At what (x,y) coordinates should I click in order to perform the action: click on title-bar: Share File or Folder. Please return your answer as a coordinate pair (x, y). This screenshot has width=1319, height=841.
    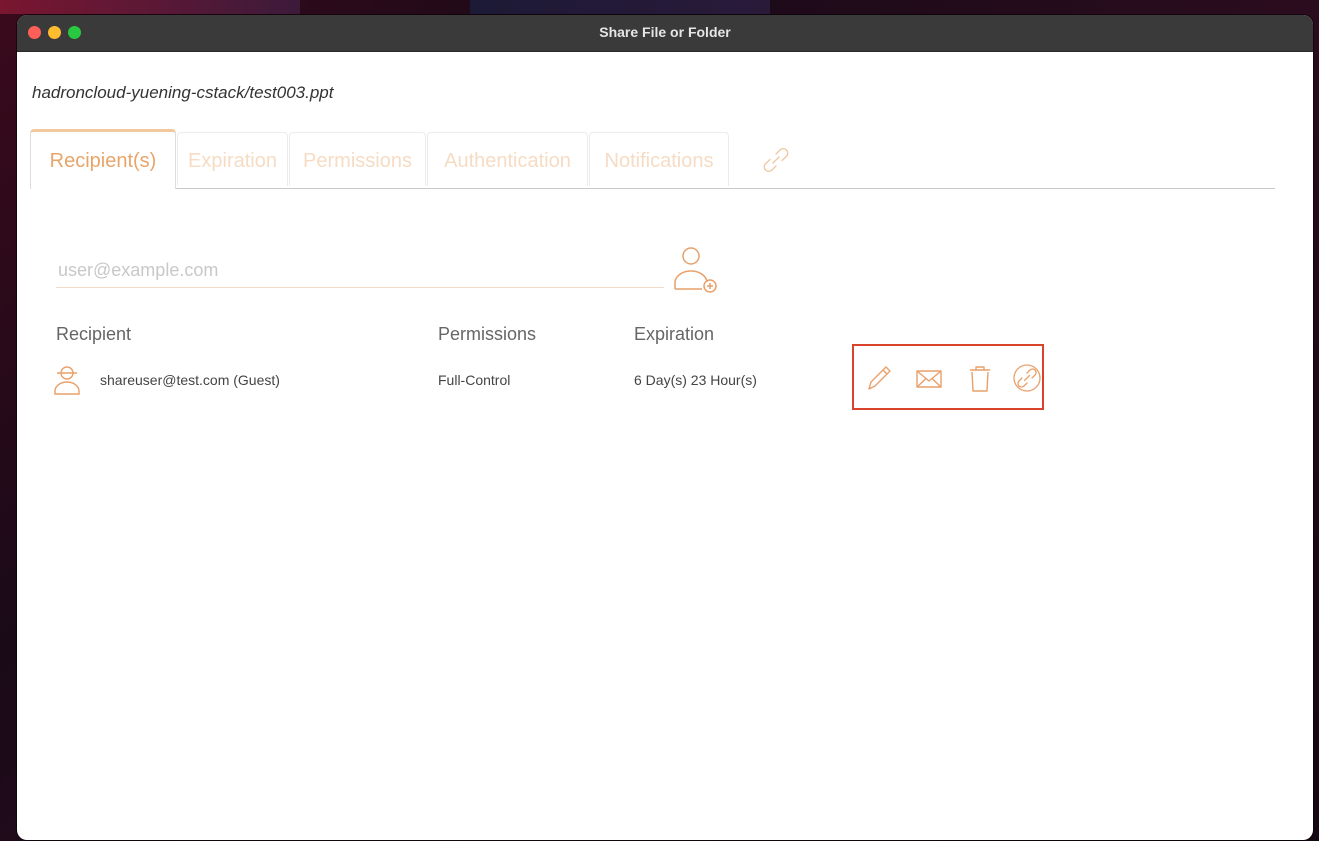
    Looking at the image, I should click on (665, 33).